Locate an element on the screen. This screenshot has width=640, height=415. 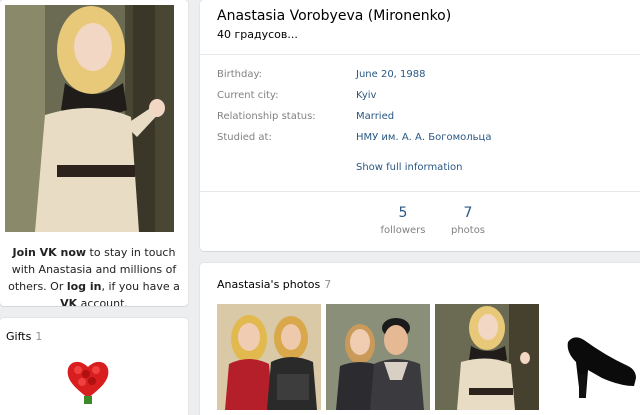
counter-photos: 7 photos is located at coordinates (468, 220).